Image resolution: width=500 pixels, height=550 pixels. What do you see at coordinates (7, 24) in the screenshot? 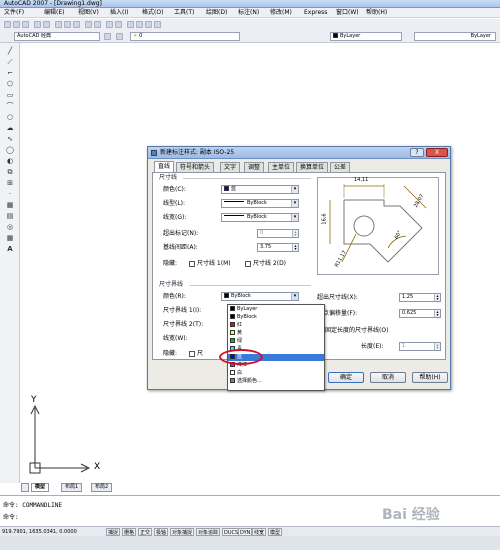
I see `new-icon` at bounding box center [7, 24].